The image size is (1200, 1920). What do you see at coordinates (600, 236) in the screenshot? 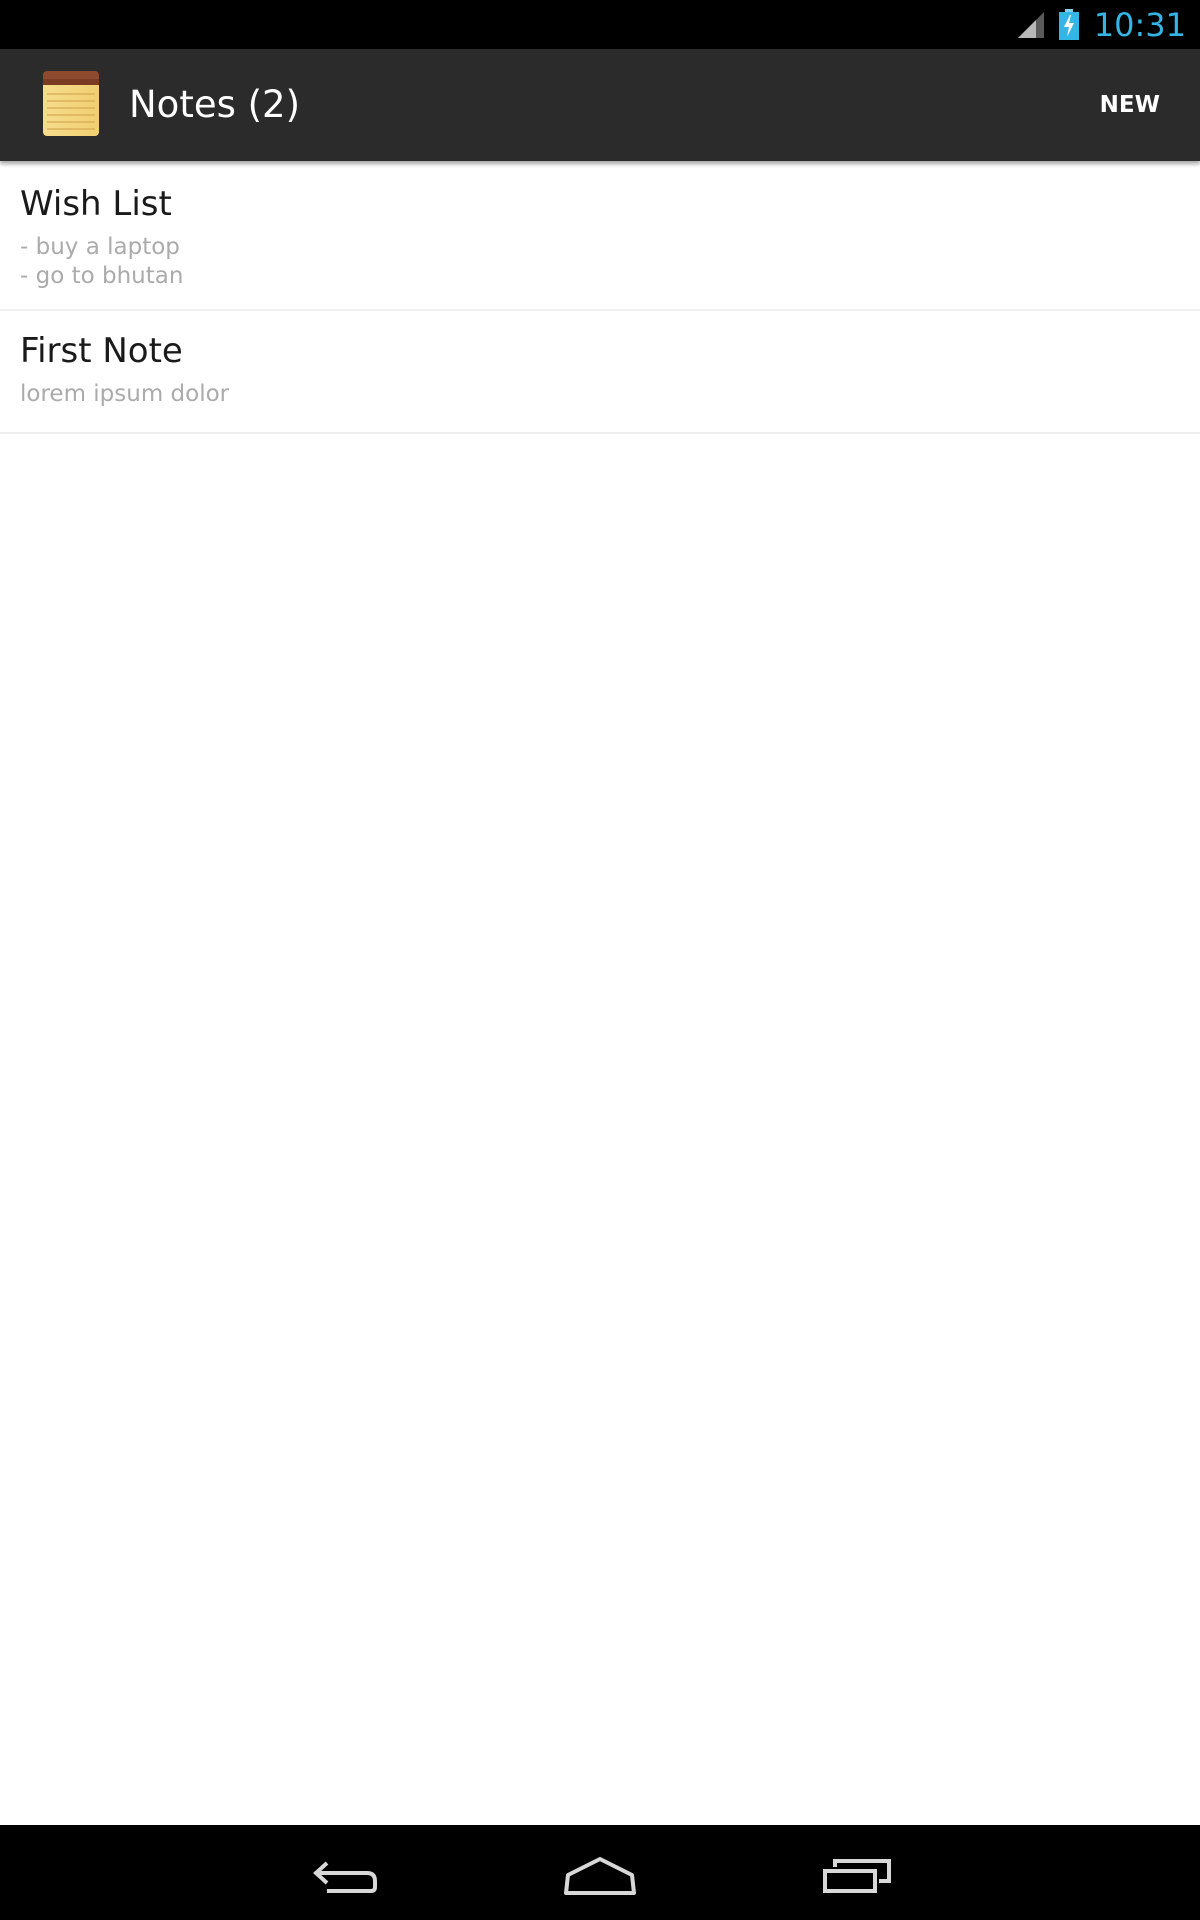
I see `list-item: Wish List - buy a laptop - go to bhutan` at bounding box center [600, 236].